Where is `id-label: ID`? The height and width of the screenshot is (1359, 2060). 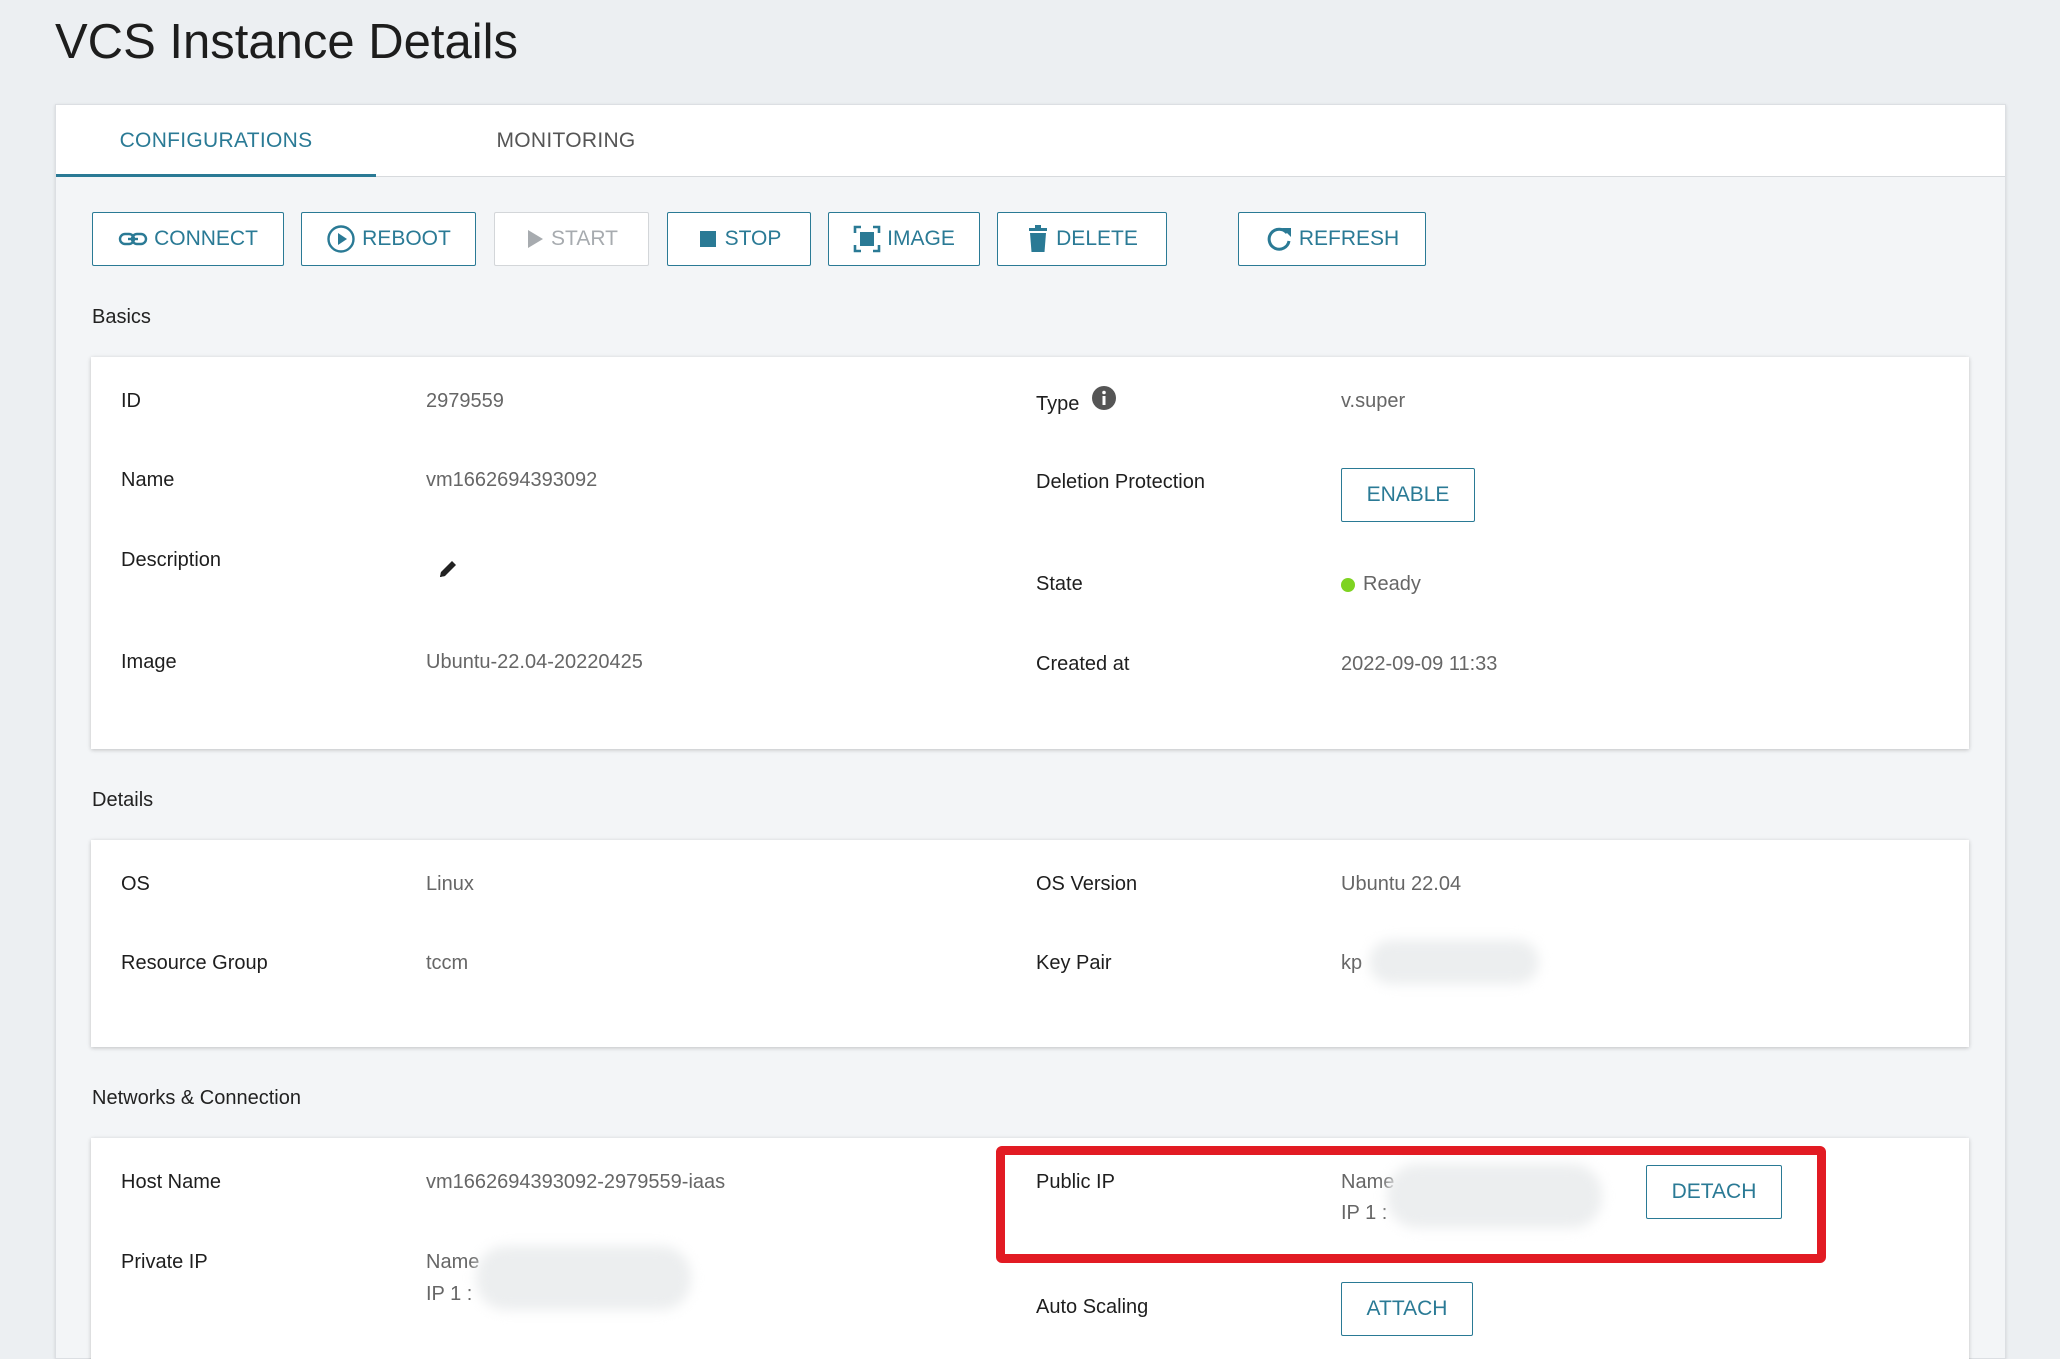 id-label: ID is located at coordinates (131, 401).